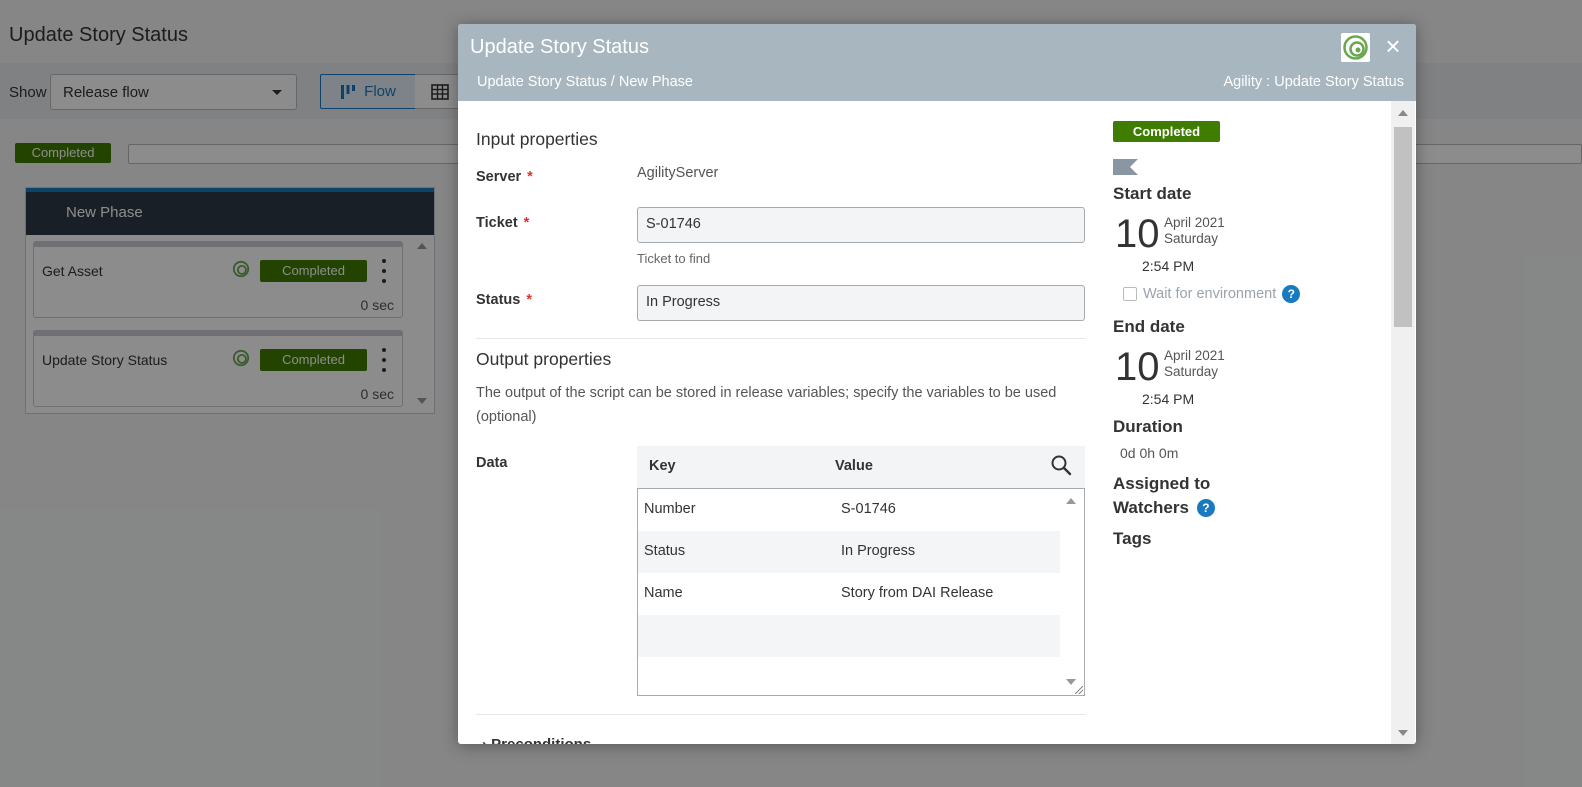 The height and width of the screenshot is (787, 1582). Describe the element at coordinates (878, 551) in the screenshot. I see `table-cell-value: In Progress` at that location.